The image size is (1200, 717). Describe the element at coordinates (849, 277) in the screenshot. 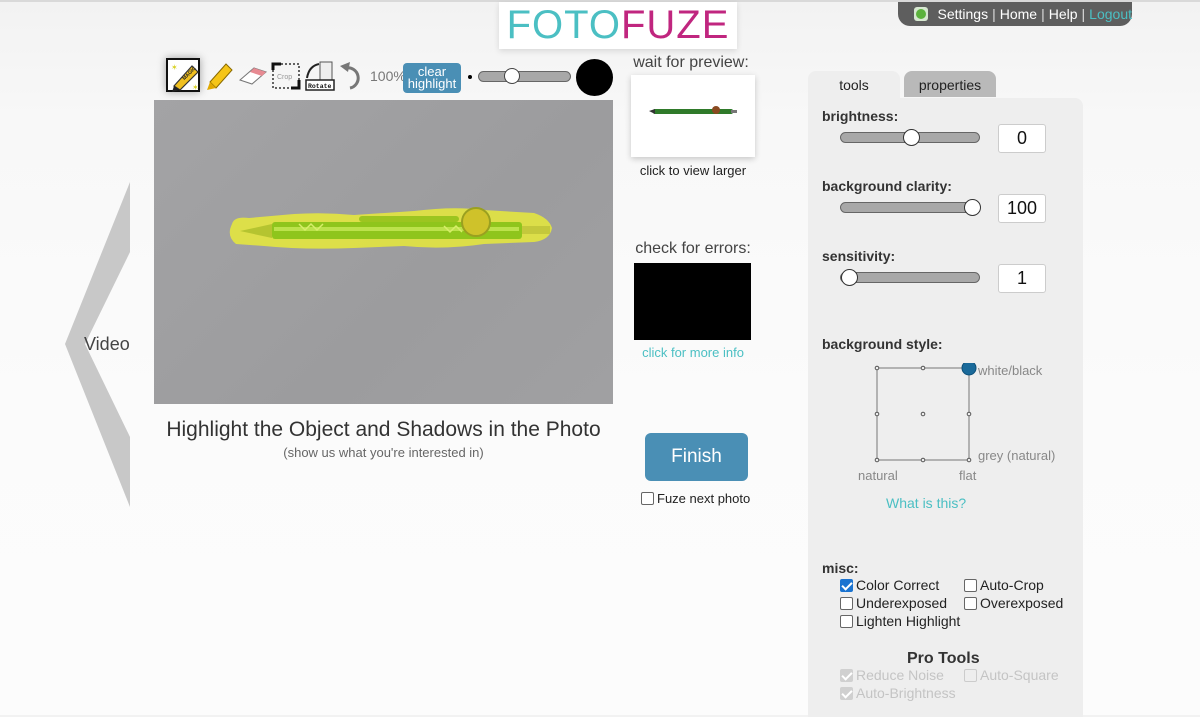

I see `sensitivity-slider-knob` at that location.